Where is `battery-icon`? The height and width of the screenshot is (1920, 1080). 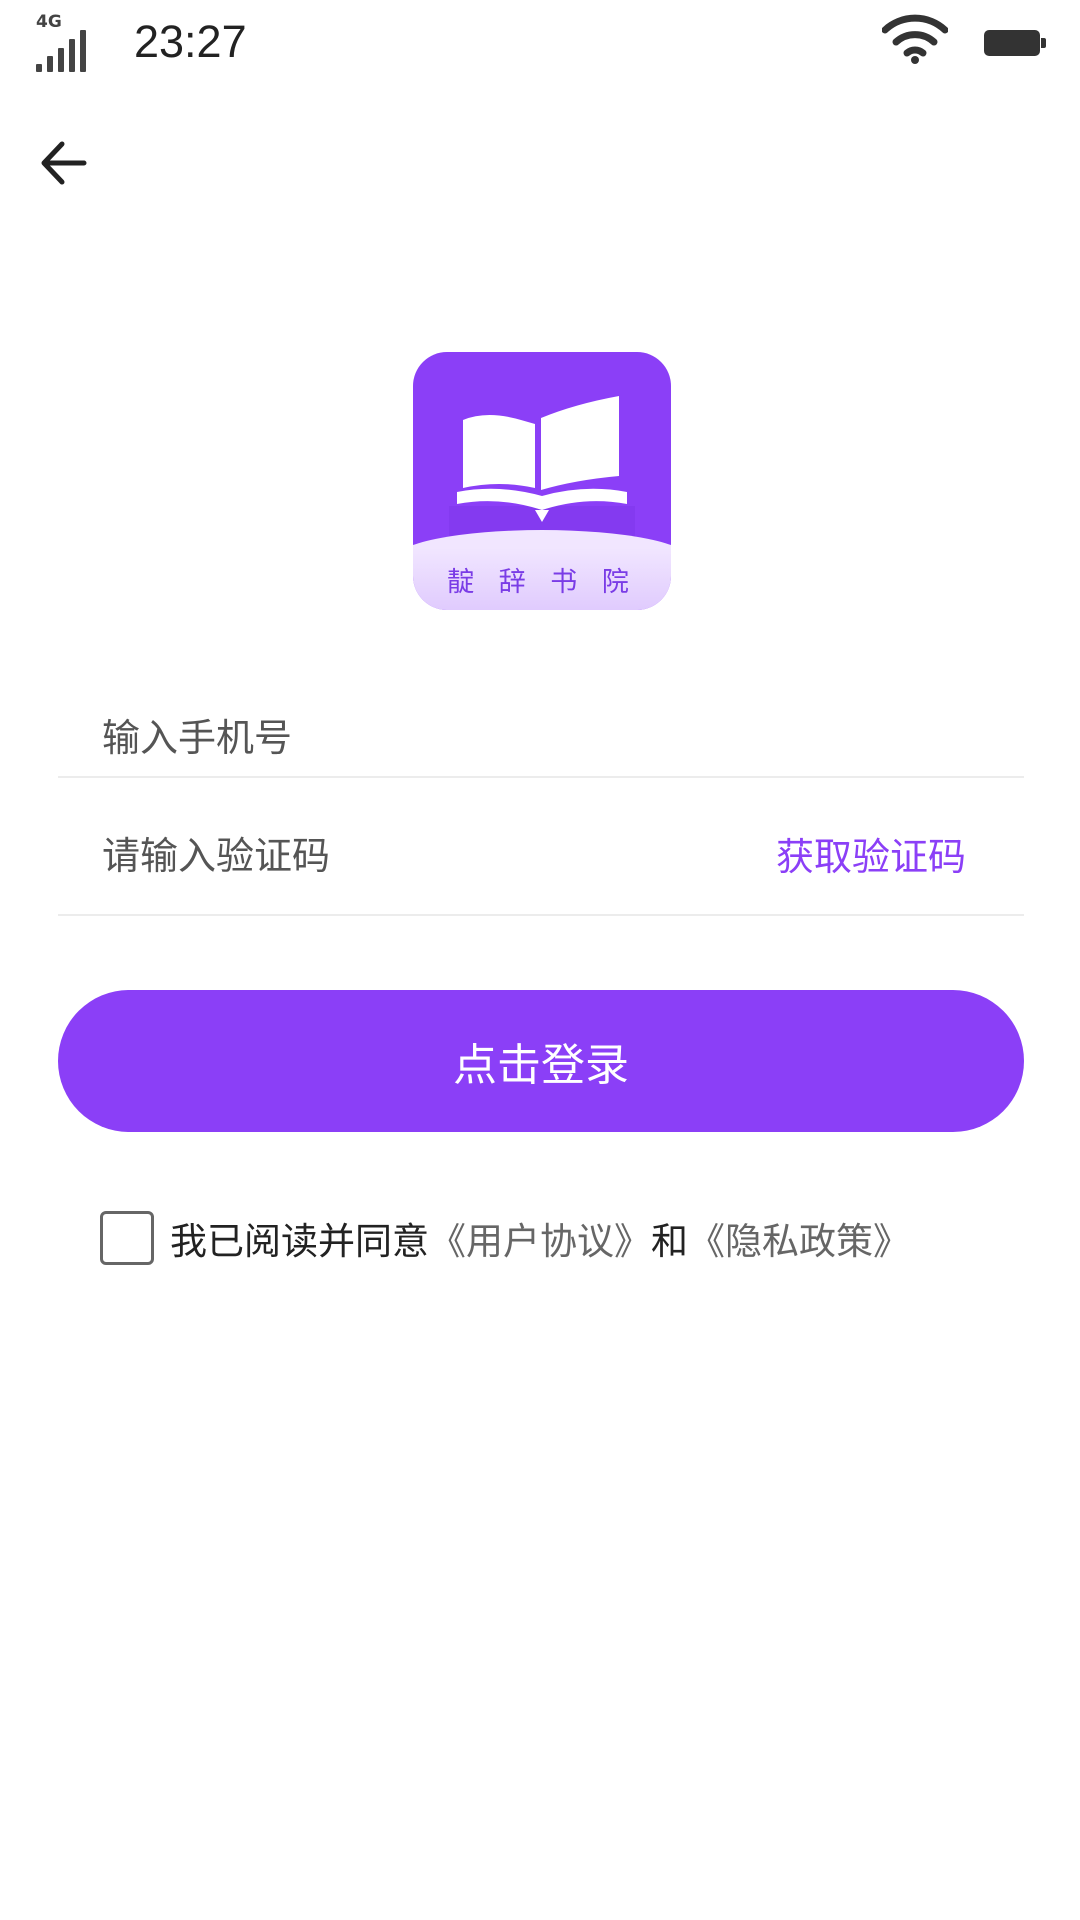
battery-icon is located at coordinates (1015, 43).